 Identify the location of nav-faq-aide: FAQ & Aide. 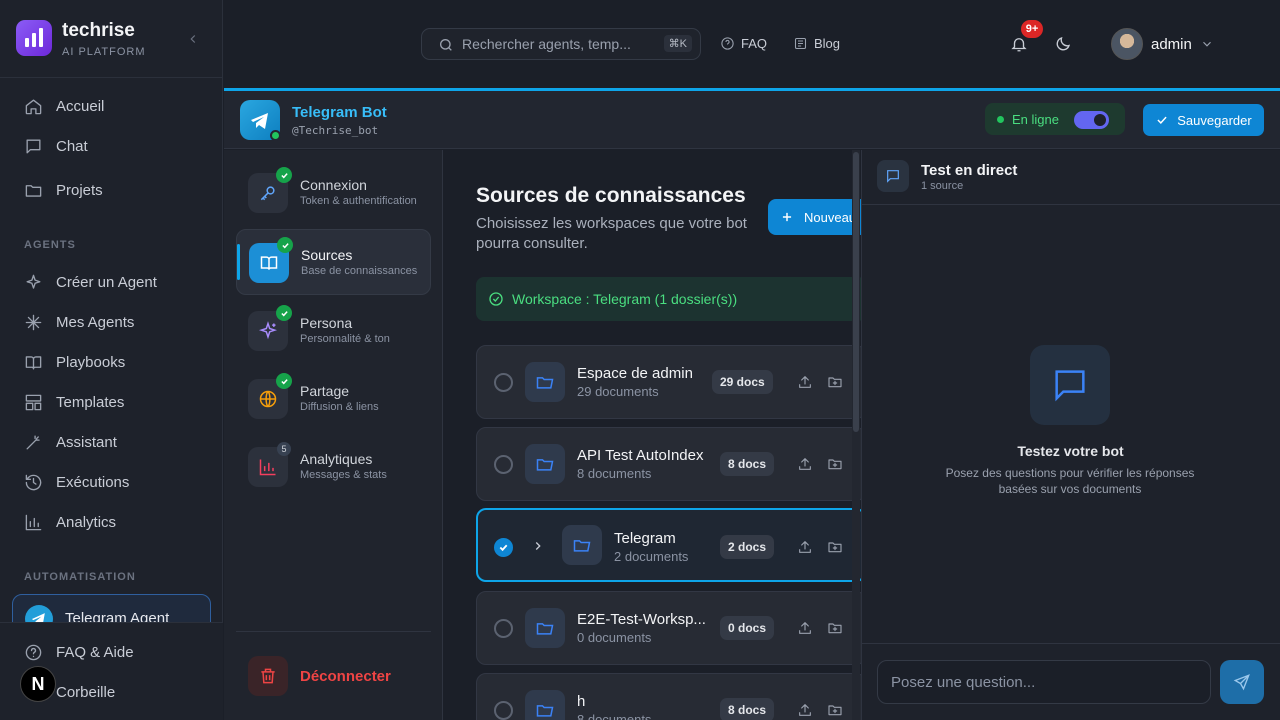
(79, 652).